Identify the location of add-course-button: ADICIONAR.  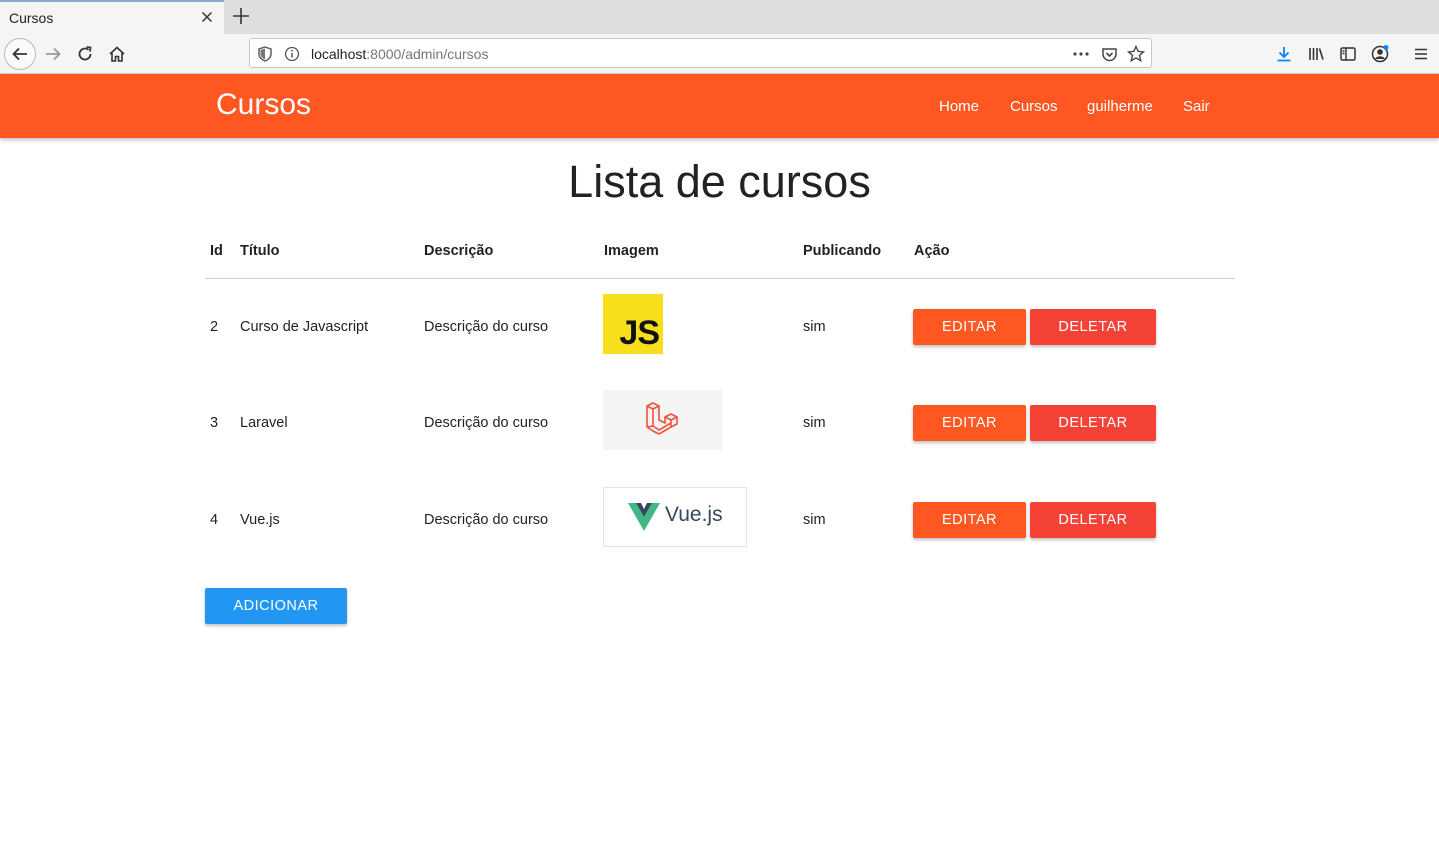
(276, 606).